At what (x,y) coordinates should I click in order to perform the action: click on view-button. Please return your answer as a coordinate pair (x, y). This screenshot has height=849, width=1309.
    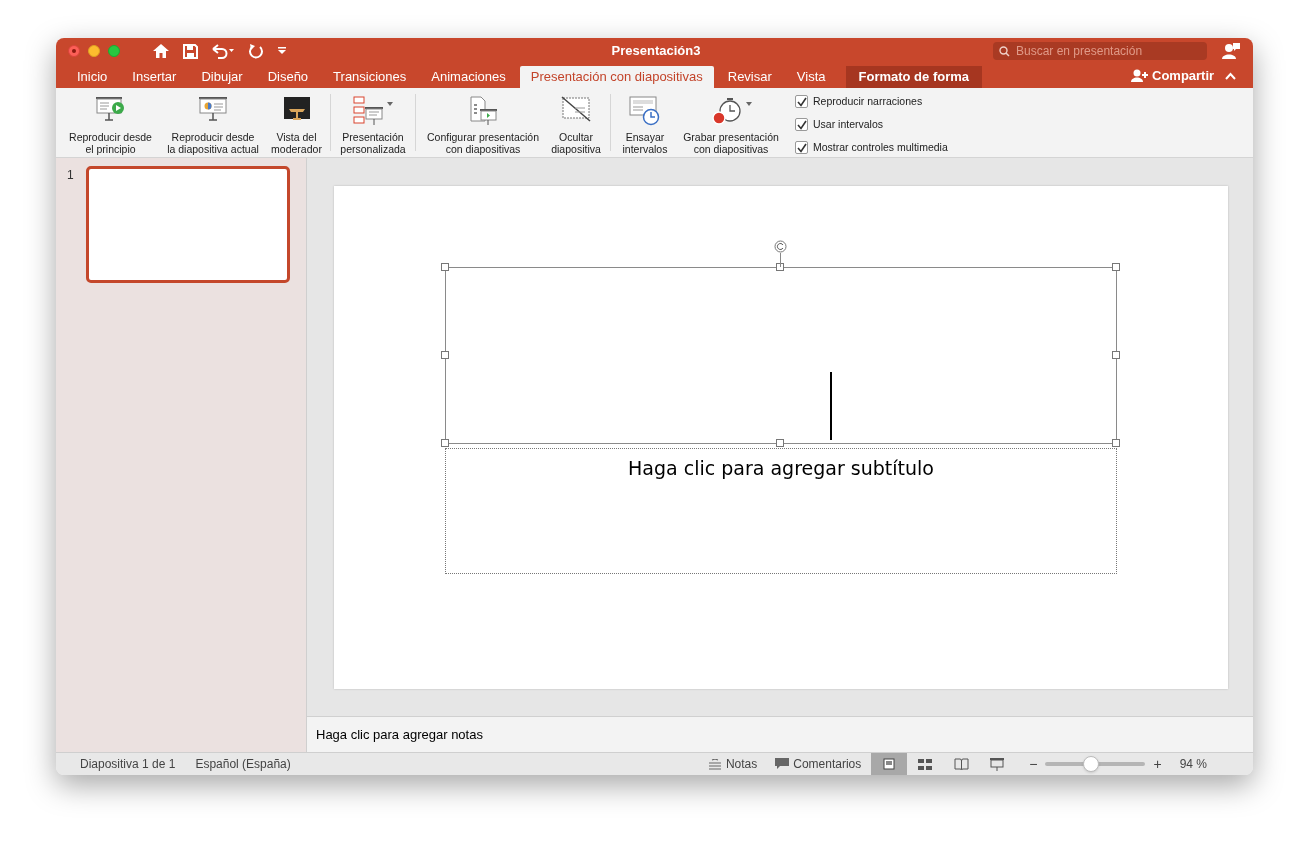
    Looking at the image, I should click on (889, 764).